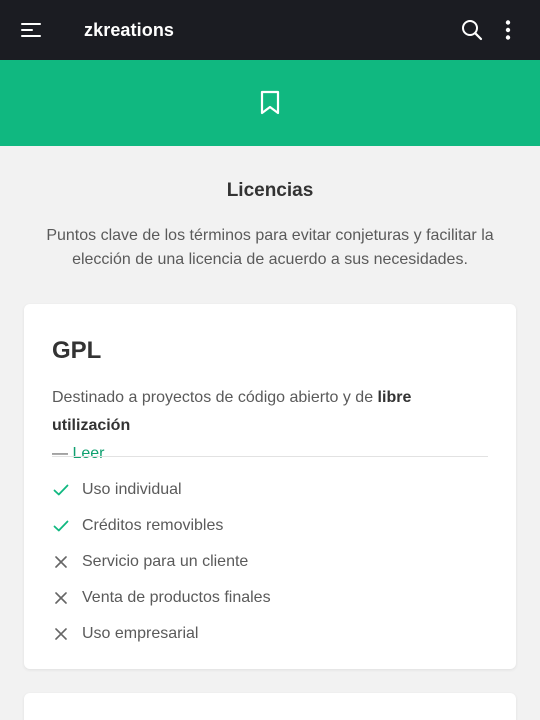 The image size is (540, 720). Describe the element at coordinates (270, 30) in the screenshot. I see `top-app-bar: zkreations` at that location.